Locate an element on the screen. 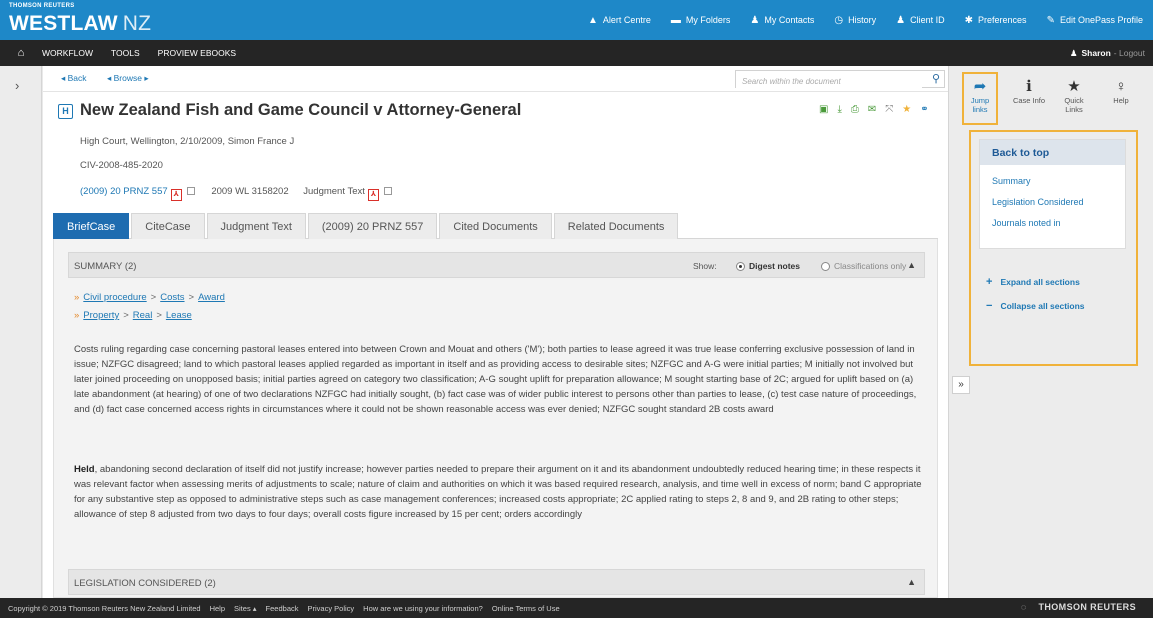 Image resolution: width=1153 pixels, height=618 pixels. history-link: ◷ History is located at coordinates (855, 20).